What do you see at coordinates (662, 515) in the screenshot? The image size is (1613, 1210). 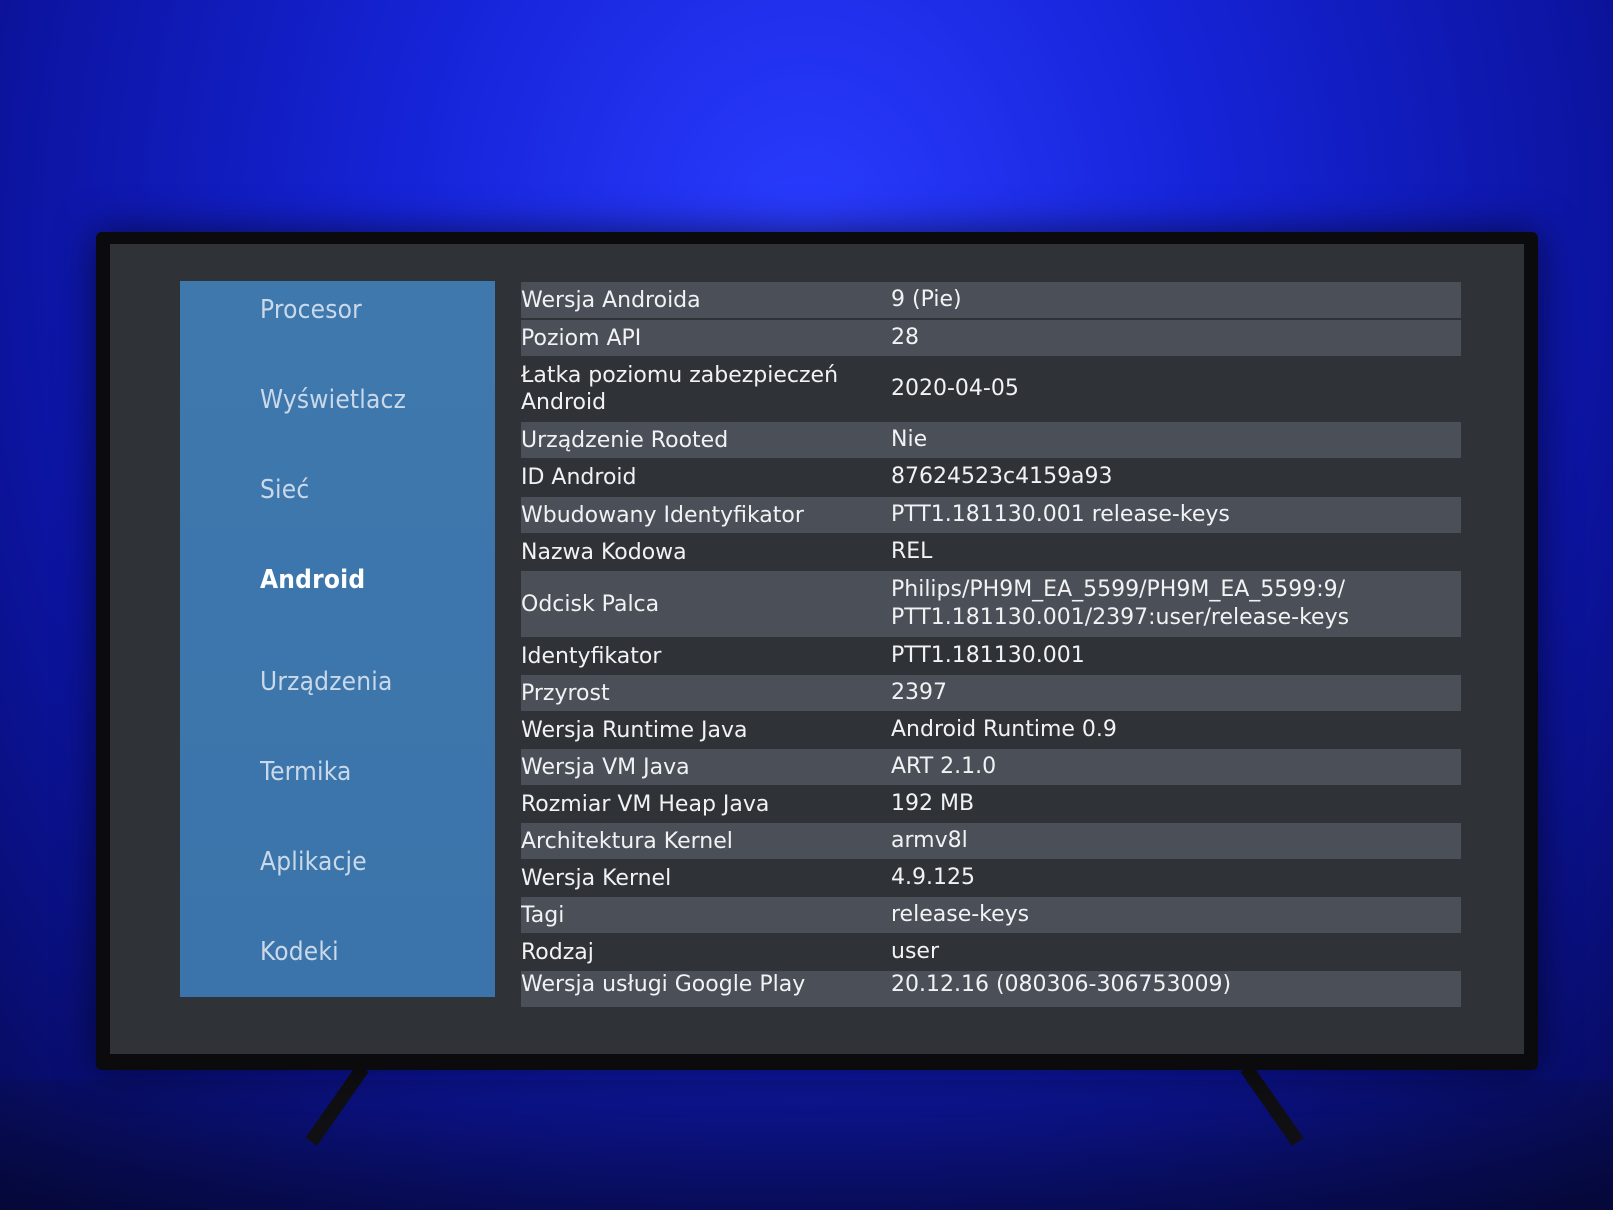 I see `row-label: Wbudowany Identyfikator` at bounding box center [662, 515].